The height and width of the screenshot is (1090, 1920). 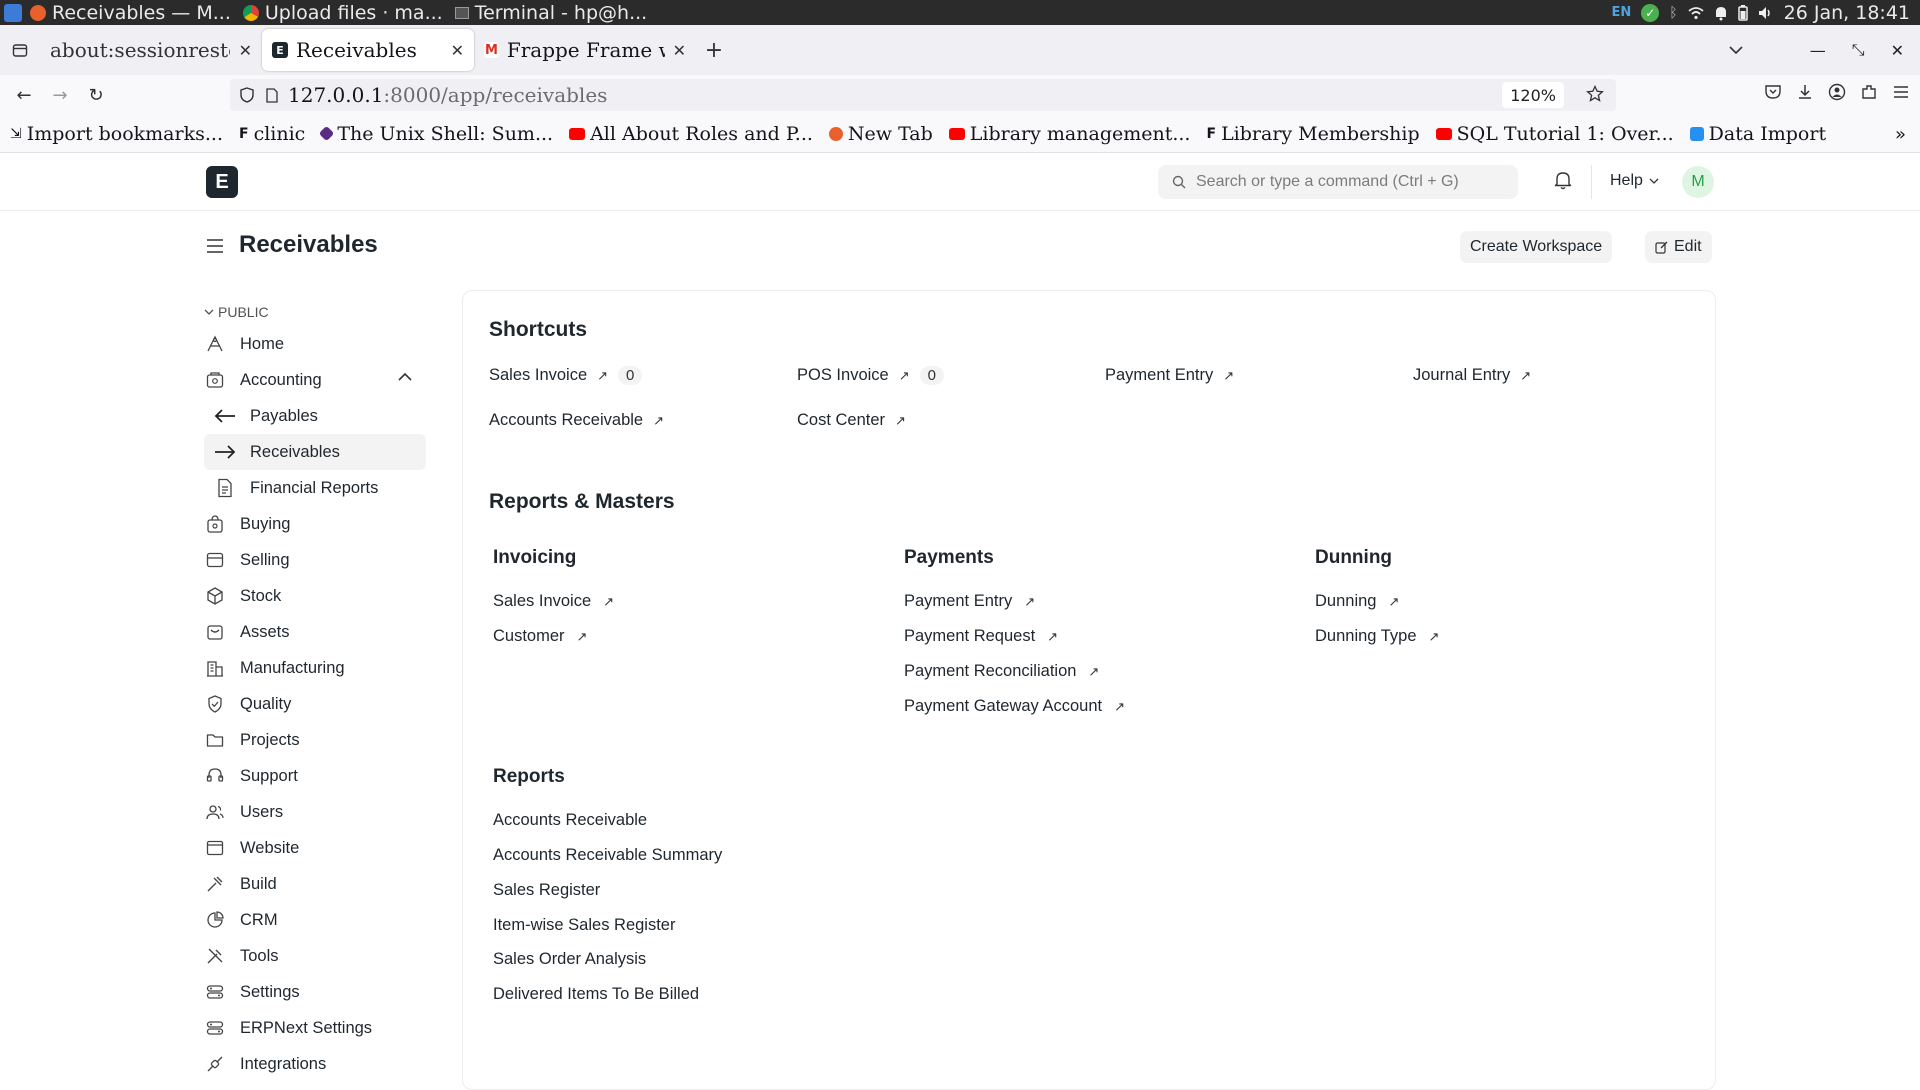 What do you see at coordinates (315, 776) in the screenshot?
I see `sidebar-item-support: Support` at bounding box center [315, 776].